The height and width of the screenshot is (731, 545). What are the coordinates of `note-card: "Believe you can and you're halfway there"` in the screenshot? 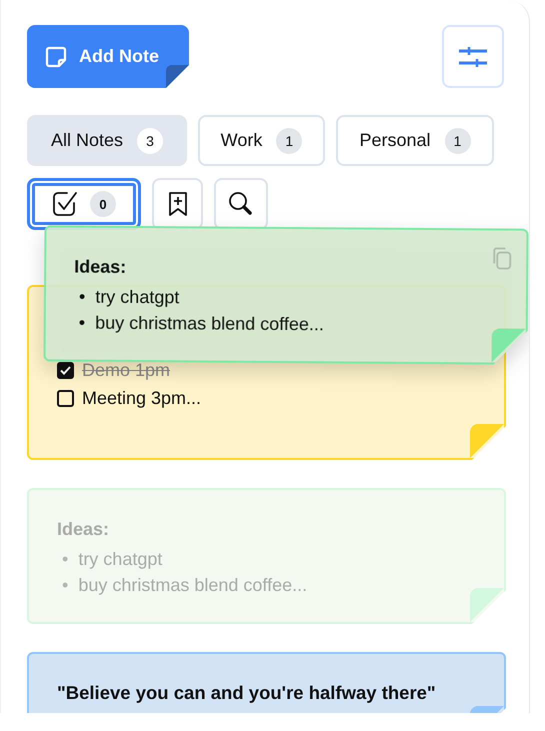 It's located at (266, 682).